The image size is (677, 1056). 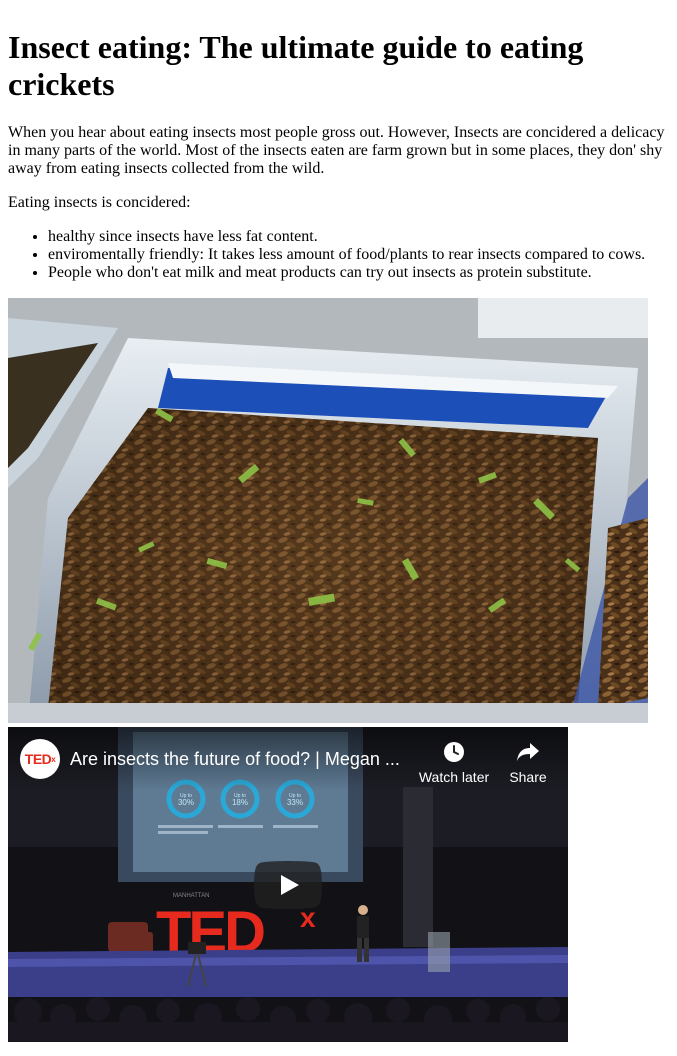 I want to click on share-label: Share, so click(x=528, y=777).